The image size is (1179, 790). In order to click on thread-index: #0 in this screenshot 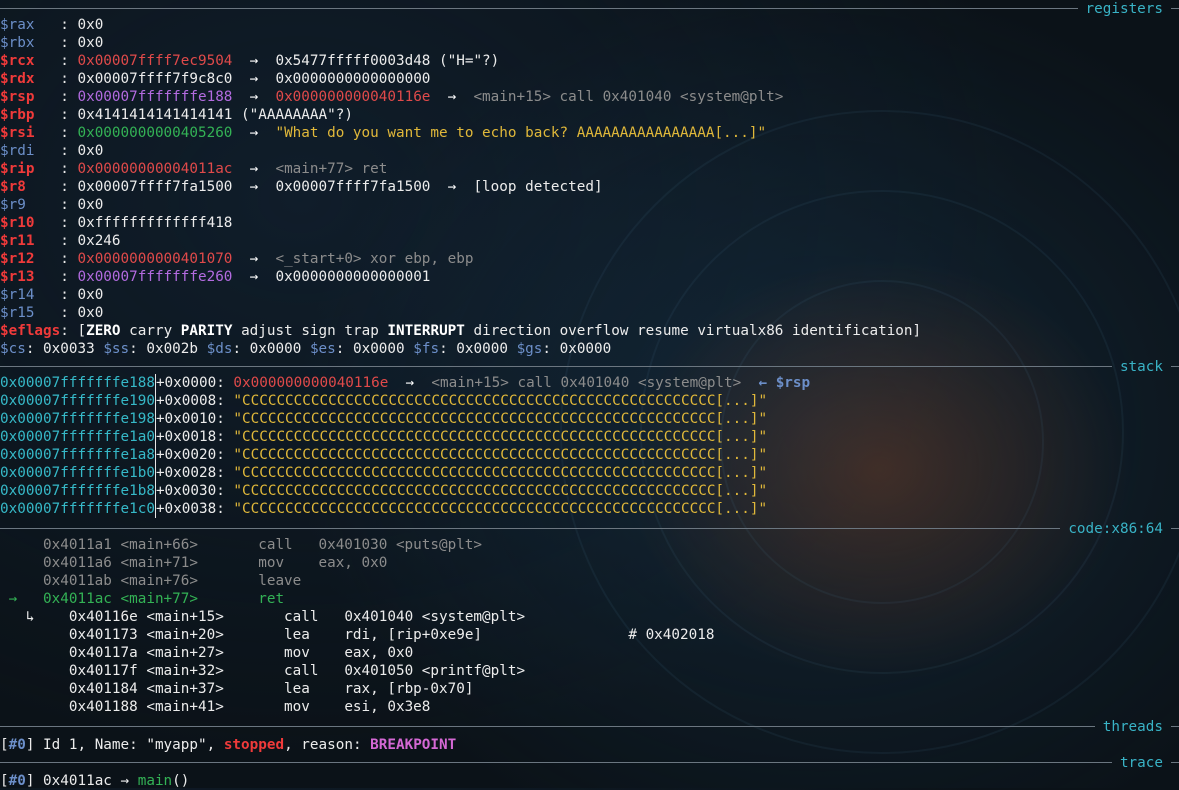, I will do `click(17, 745)`.